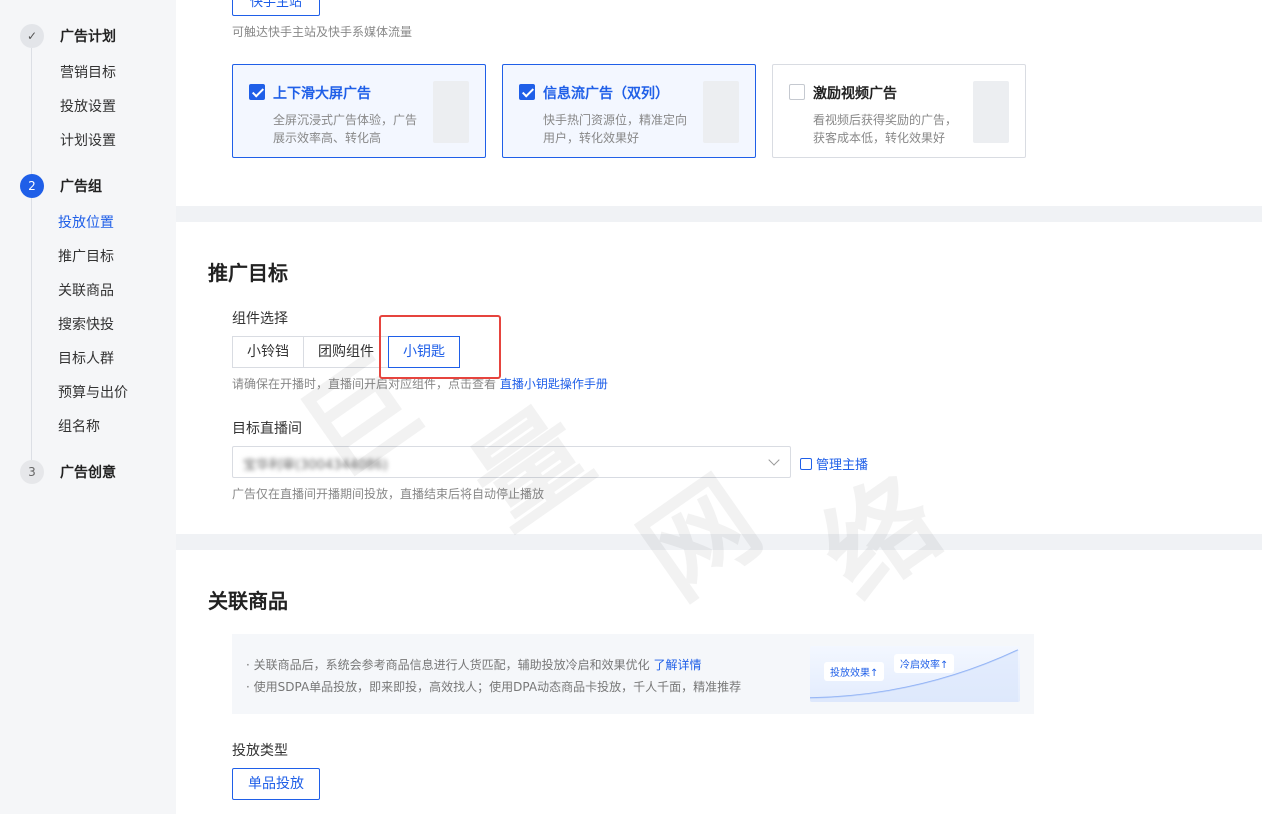  Describe the element at coordinates (991, 112) in the screenshot. I see `reward-thumbnail-icon` at that location.